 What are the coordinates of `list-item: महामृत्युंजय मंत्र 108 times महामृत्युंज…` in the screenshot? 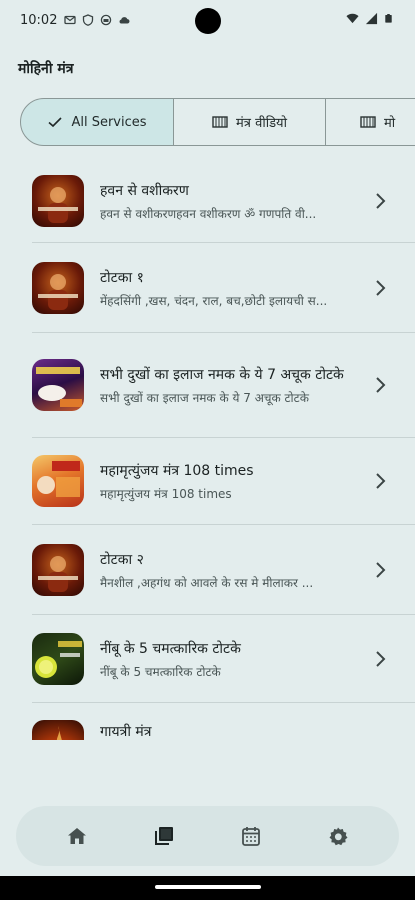 It's located at (223, 481).